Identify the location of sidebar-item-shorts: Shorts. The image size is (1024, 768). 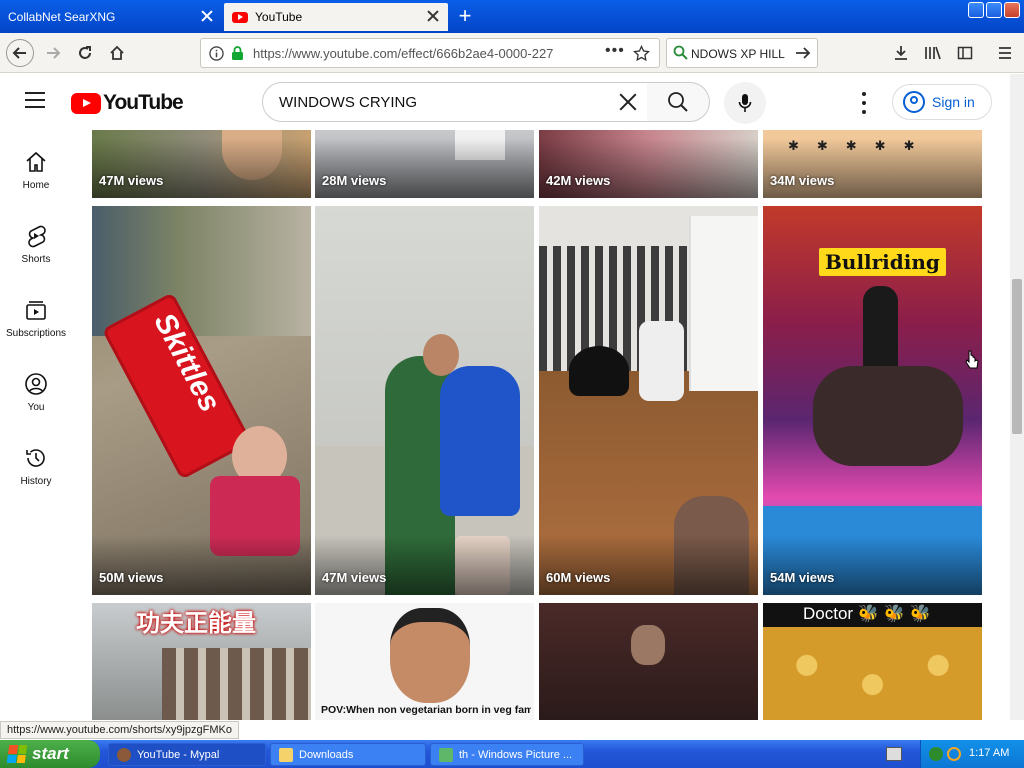
(36, 249).